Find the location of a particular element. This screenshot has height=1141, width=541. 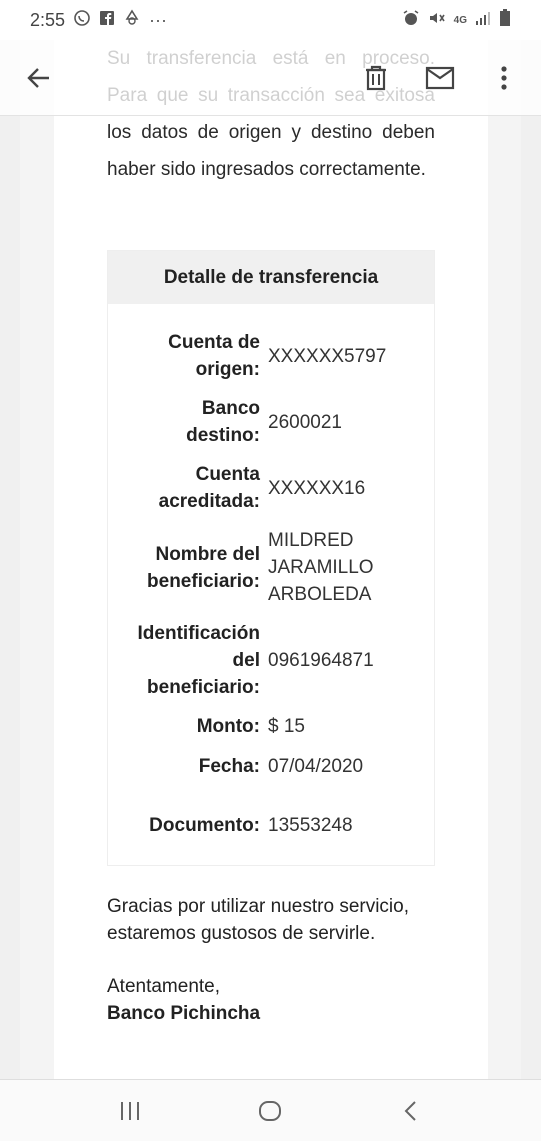

detail-label: Cuenta de origen: is located at coordinates (184, 356).